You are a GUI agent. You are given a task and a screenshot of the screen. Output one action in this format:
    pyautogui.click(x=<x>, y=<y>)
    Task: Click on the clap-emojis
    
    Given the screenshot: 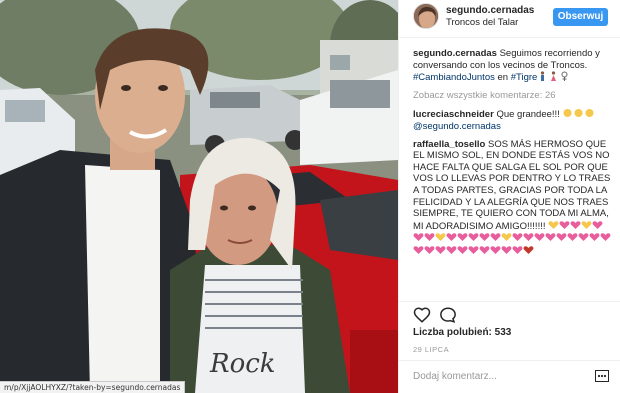 What is the action you would take?
    pyautogui.click(x=578, y=114)
    